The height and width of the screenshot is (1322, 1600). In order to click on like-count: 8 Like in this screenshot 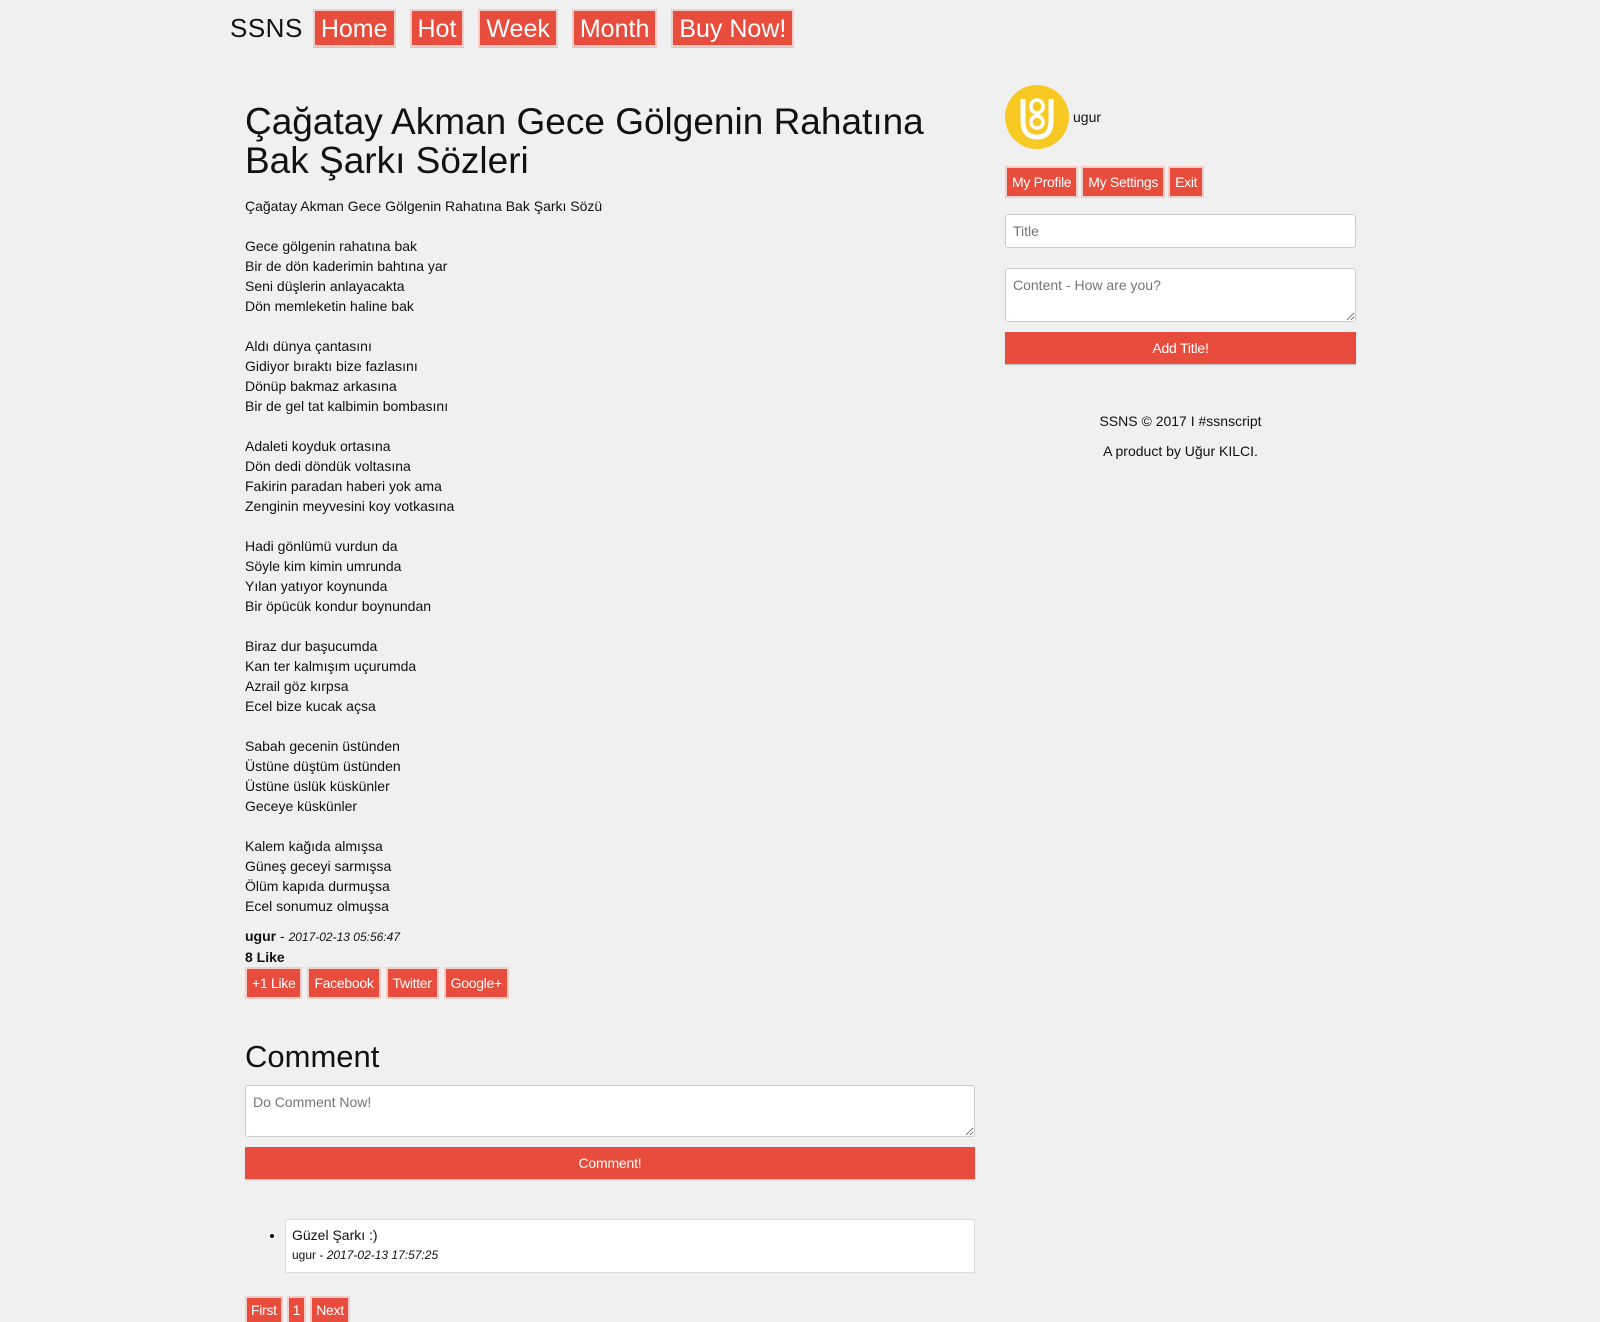, I will do `click(265, 957)`.